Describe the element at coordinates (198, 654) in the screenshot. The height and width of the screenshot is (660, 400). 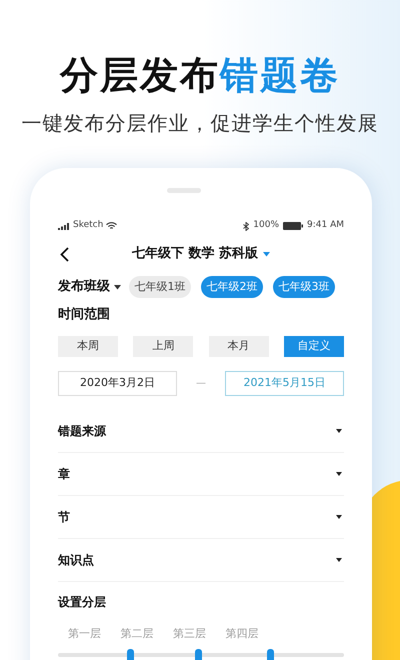
I see `slider-thumb` at that location.